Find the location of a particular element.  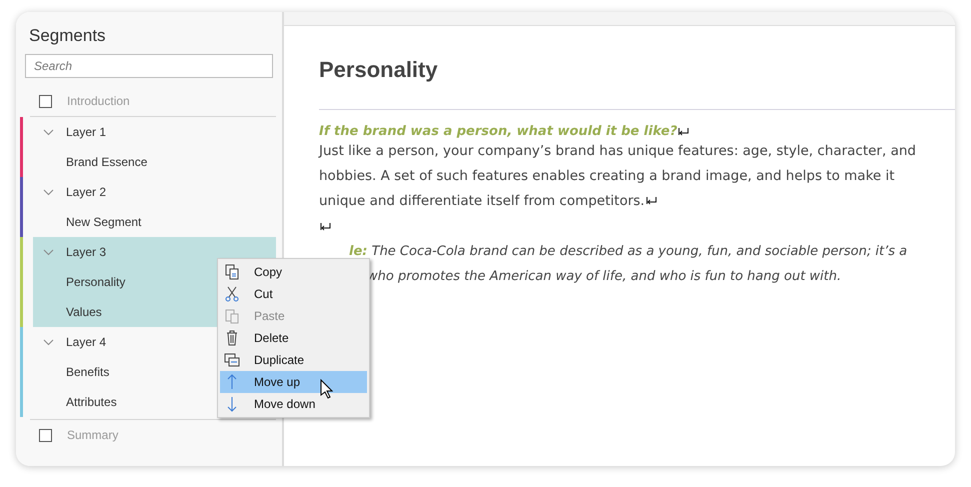

segment-label: Values is located at coordinates (84, 312).